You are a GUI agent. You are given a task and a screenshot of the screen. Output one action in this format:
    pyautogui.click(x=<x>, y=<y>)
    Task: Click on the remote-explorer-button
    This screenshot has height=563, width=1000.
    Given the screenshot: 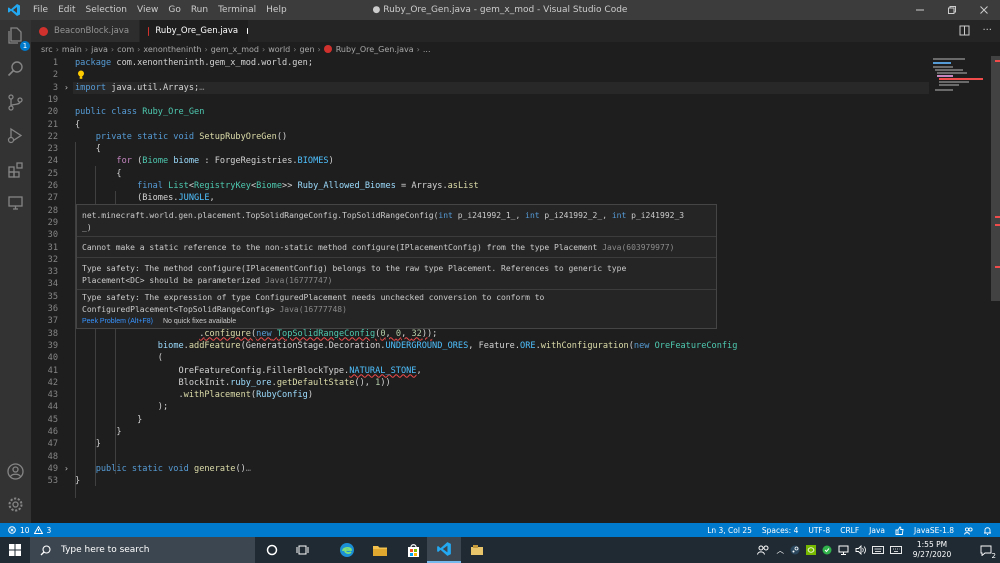 What is the action you would take?
    pyautogui.click(x=15, y=203)
    